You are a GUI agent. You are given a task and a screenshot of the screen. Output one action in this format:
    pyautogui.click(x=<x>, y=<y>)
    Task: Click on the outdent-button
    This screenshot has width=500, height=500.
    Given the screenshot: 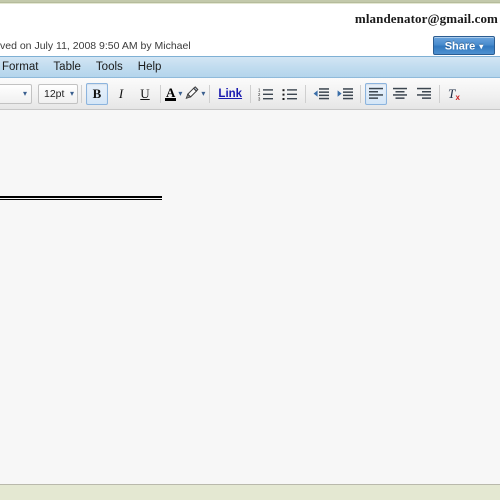 What is the action you would take?
    pyautogui.click(x=321, y=94)
    